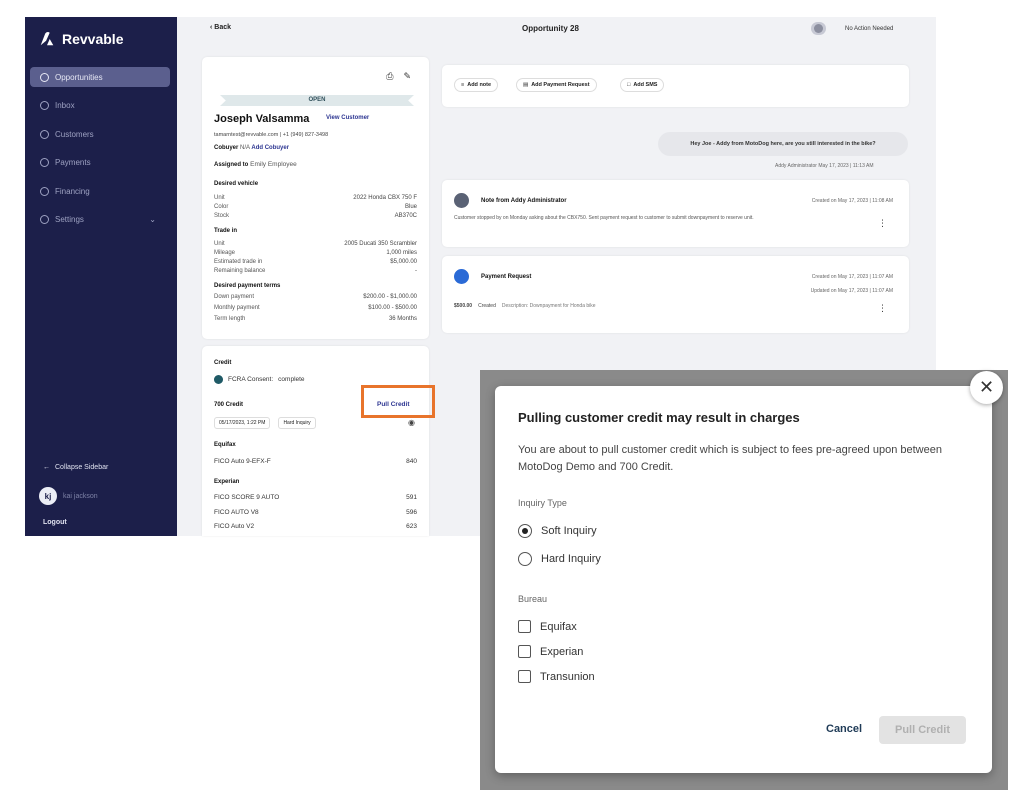 Image resolution: width=1027 pixels, height=808 pixels. I want to click on sidebar-item-label: Financing, so click(72, 191).